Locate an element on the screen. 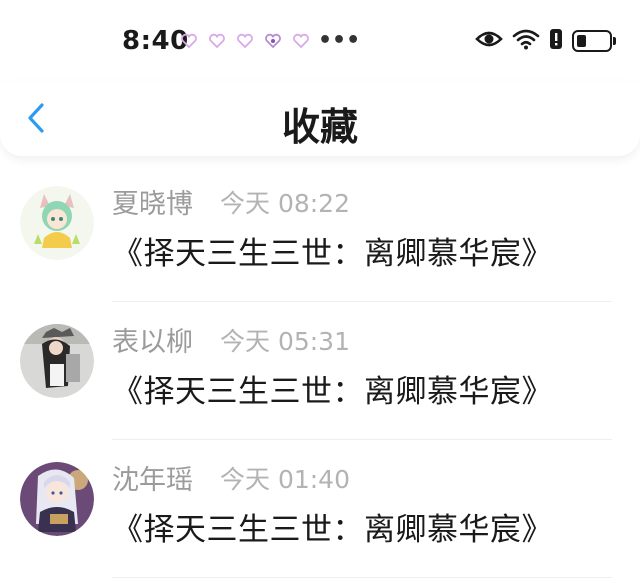 Image resolution: width=640 pixels, height=580 pixels. divider is located at coordinates (362, 577).